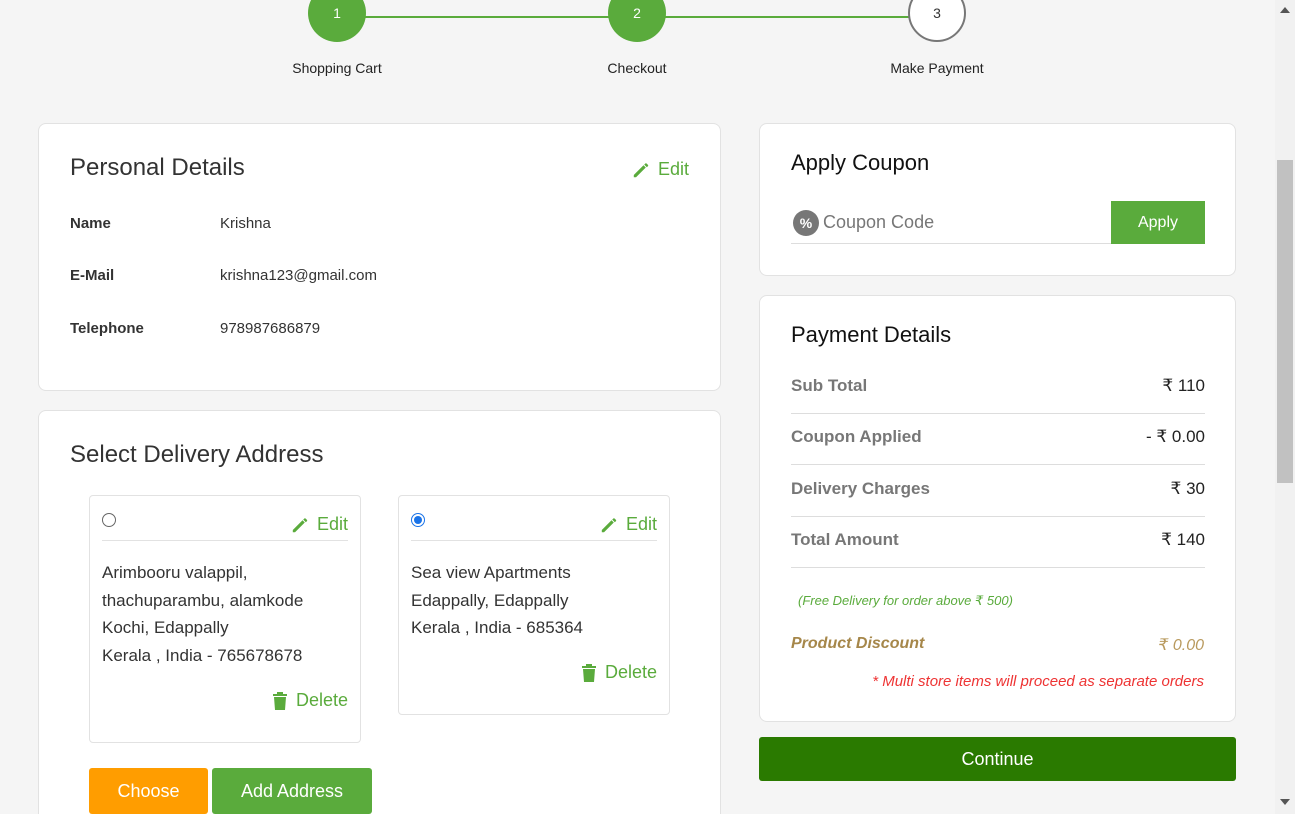 The image size is (1295, 814). Describe the element at coordinates (292, 791) in the screenshot. I see `add-address-button: Add Address` at that location.